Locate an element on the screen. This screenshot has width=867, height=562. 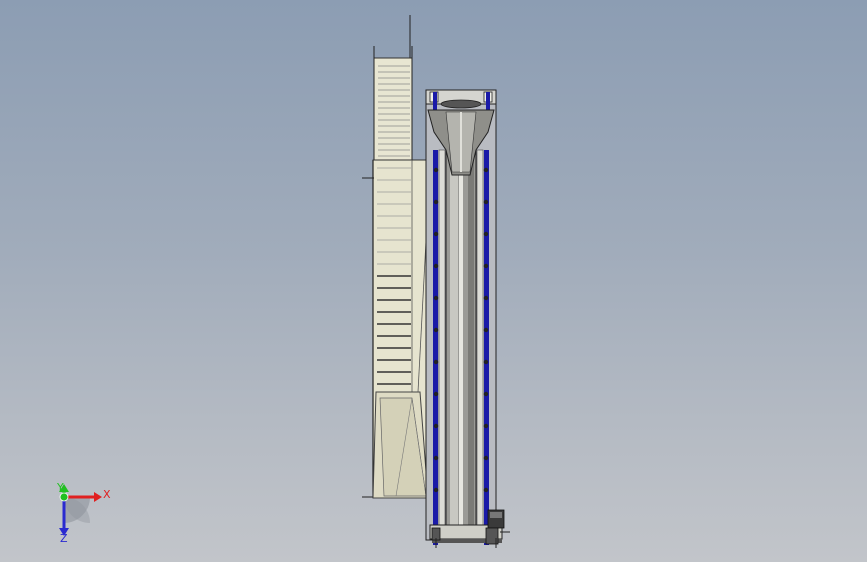
y-axis-label: Y is located at coordinates (60, 487).